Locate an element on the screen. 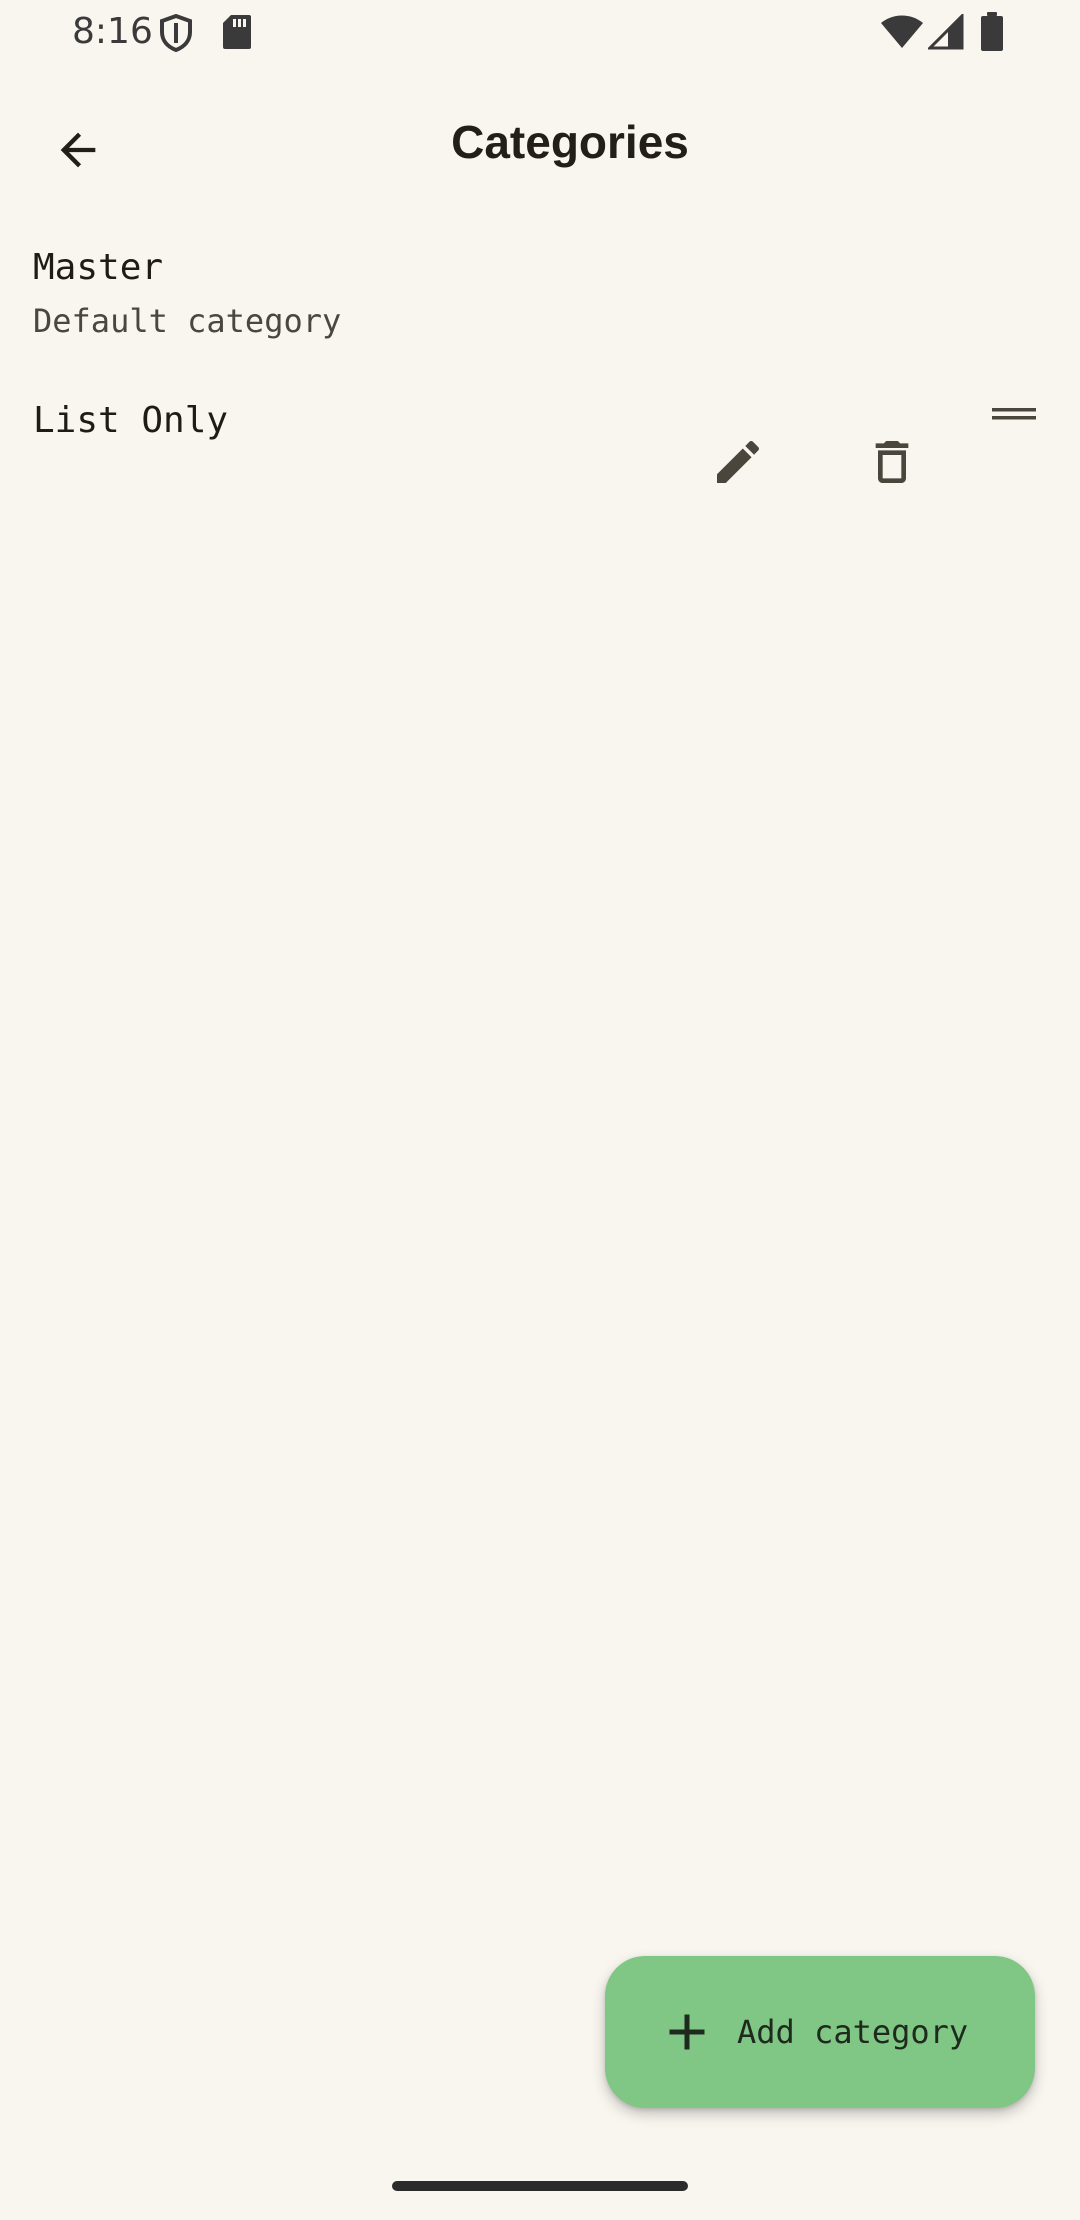 Image resolution: width=1080 pixels, height=2220 pixels. list-item: List Only is located at coordinates (540, 440).